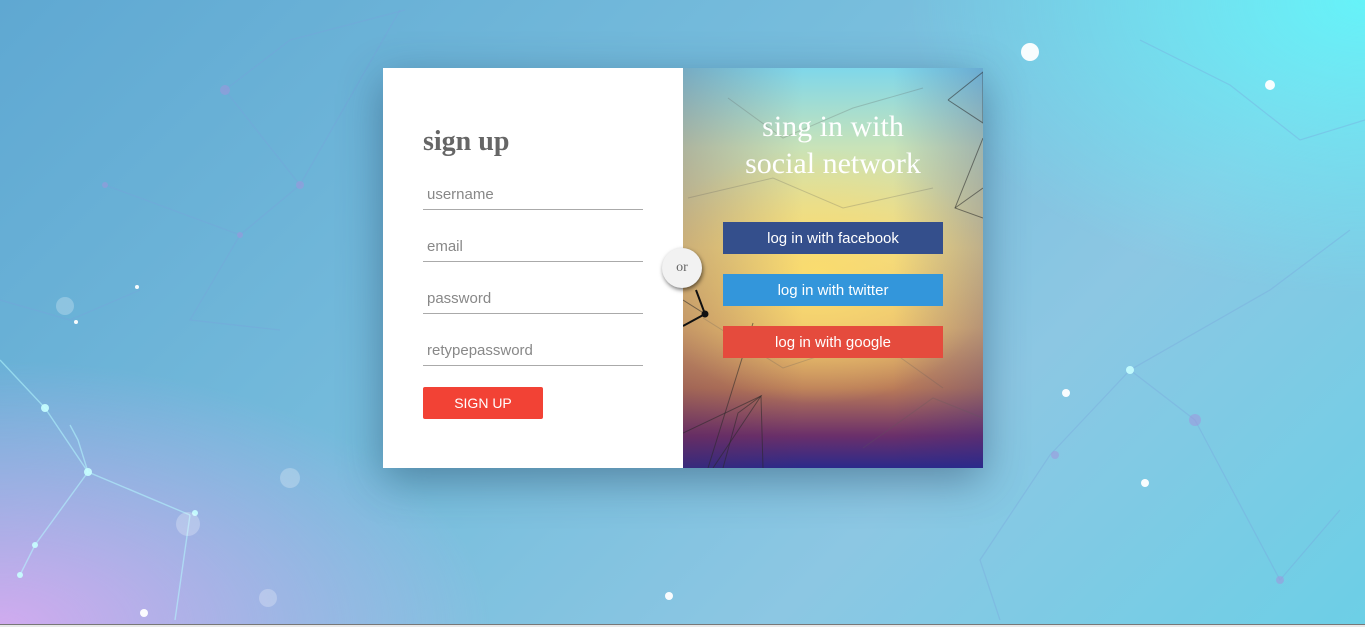 This screenshot has height=627, width=1365. What do you see at coordinates (533, 299) in the screenshot?
I see `password-input` at bounding box center [533, 299].